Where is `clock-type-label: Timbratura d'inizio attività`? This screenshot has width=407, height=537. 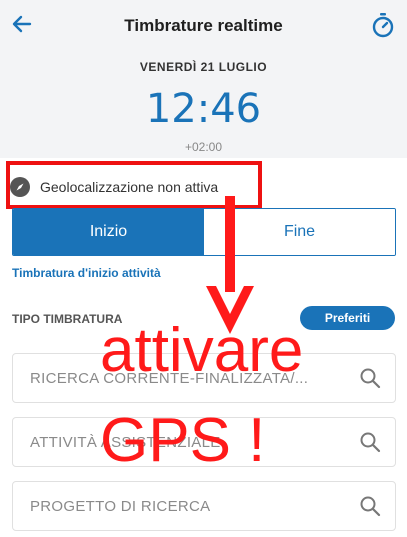 clock-type-label: Timbratura d'inizio attività is located at coordinates (86, 273).